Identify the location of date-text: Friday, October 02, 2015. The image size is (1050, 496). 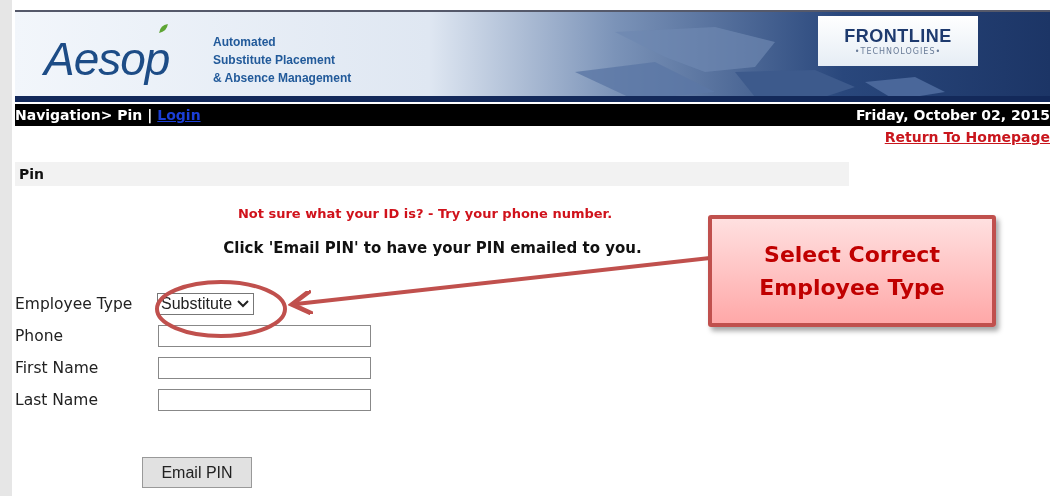
(952, 115).